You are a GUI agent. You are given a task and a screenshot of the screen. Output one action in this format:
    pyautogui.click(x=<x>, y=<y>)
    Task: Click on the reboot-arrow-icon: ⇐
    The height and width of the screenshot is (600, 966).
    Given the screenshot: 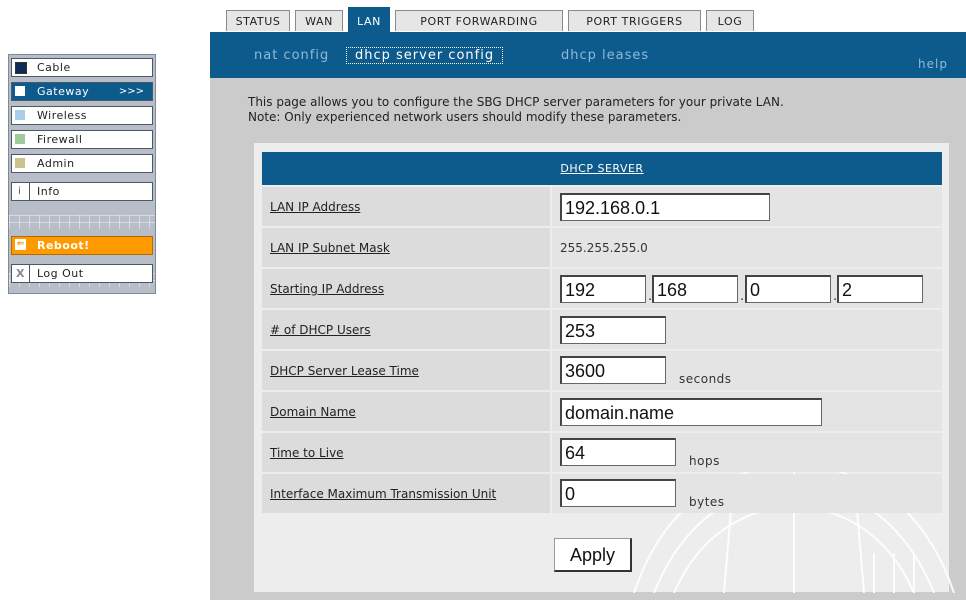 What is the action you would take?
    pyautogui.click(x=20, y=244)
    